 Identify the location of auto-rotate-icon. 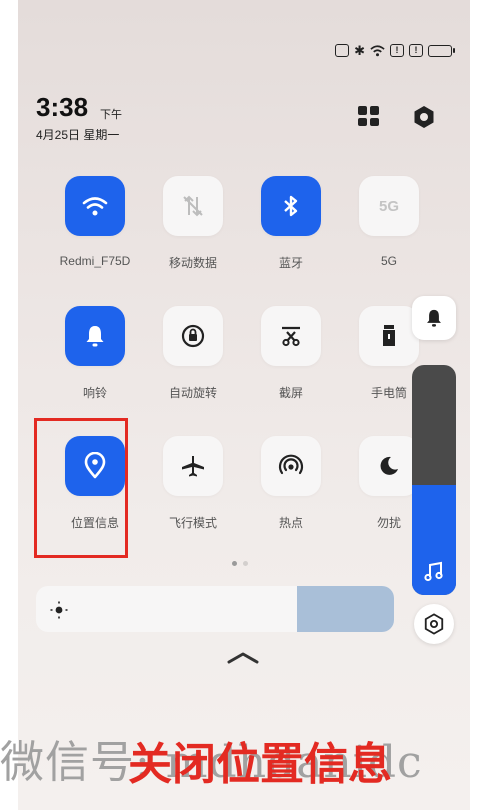
(193, 336).